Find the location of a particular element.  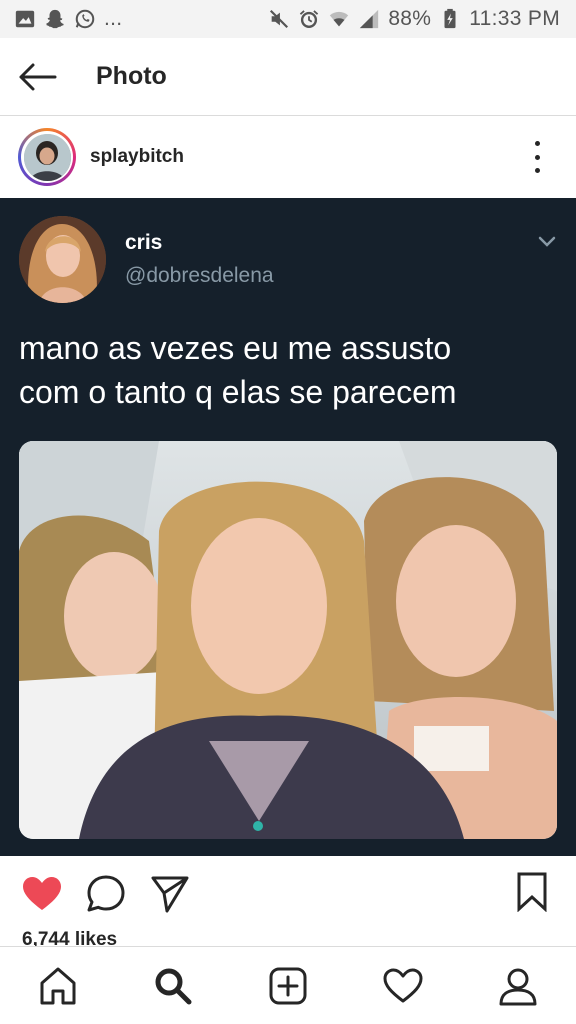

avatar is located at coordinates (47, 157).